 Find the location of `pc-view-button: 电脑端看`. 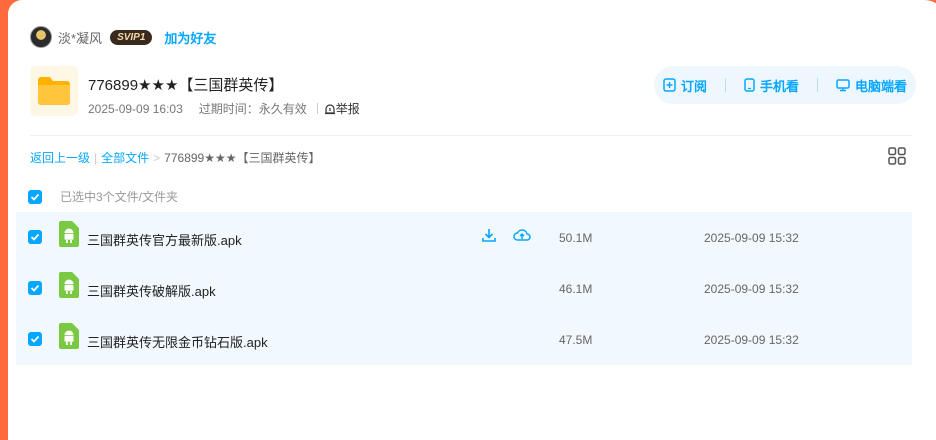

pc-view-button: 电脑端看 is located at coordinates (871, 85).